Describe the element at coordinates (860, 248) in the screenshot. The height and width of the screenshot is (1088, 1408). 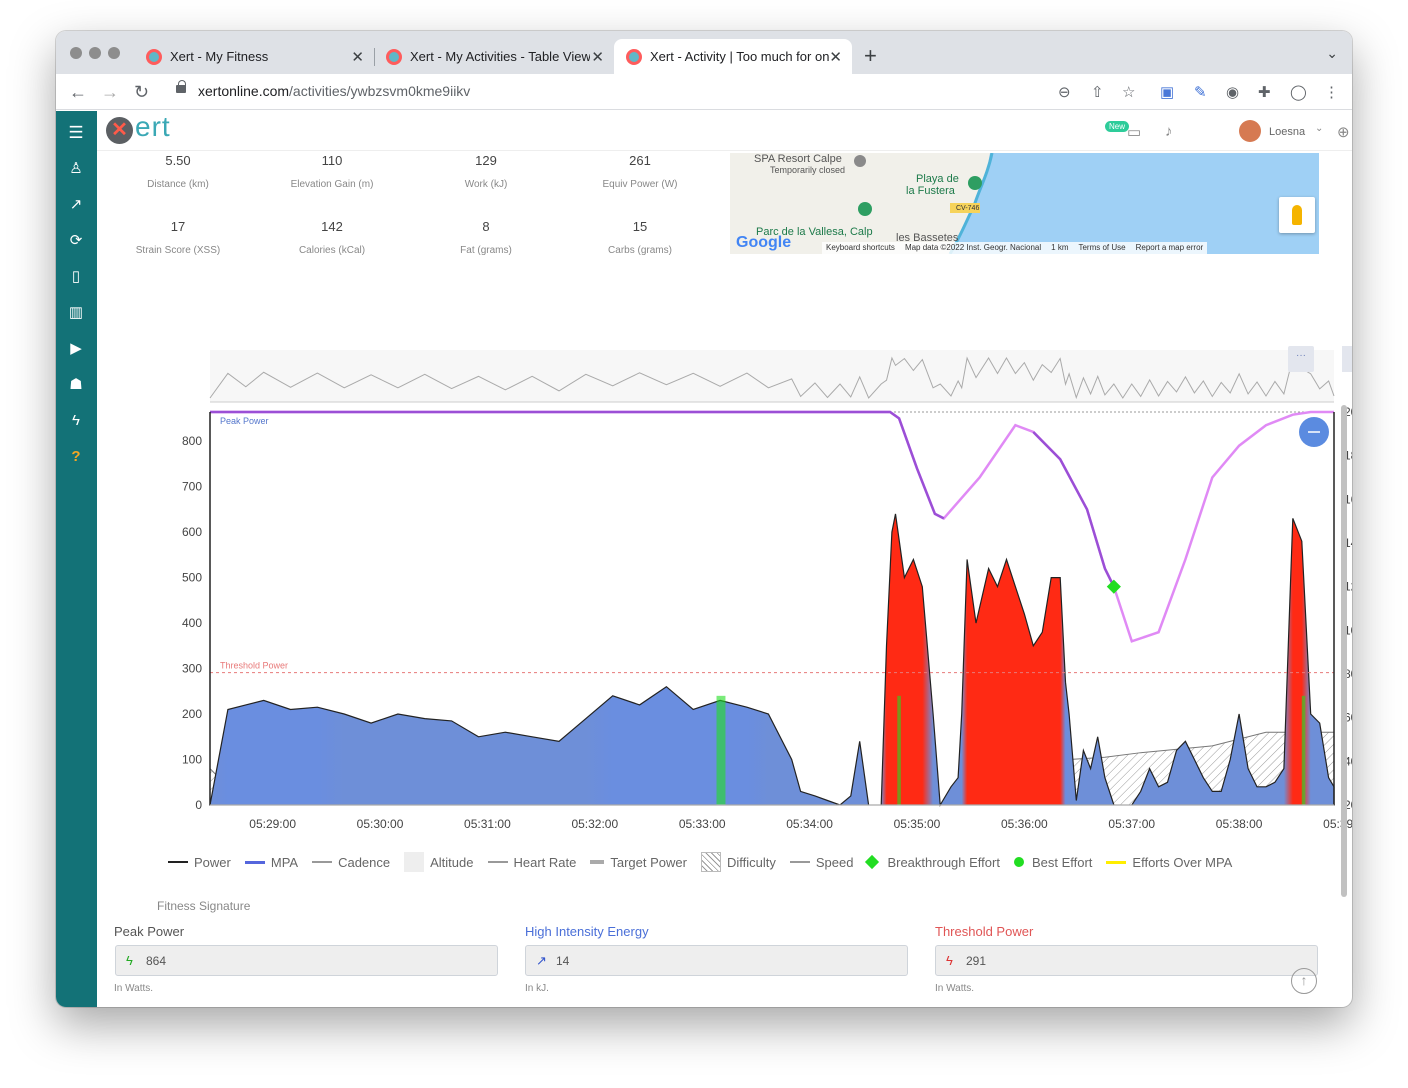
I see `keyboard-shortcuts-link: Keyboard shortcuts` at that location.